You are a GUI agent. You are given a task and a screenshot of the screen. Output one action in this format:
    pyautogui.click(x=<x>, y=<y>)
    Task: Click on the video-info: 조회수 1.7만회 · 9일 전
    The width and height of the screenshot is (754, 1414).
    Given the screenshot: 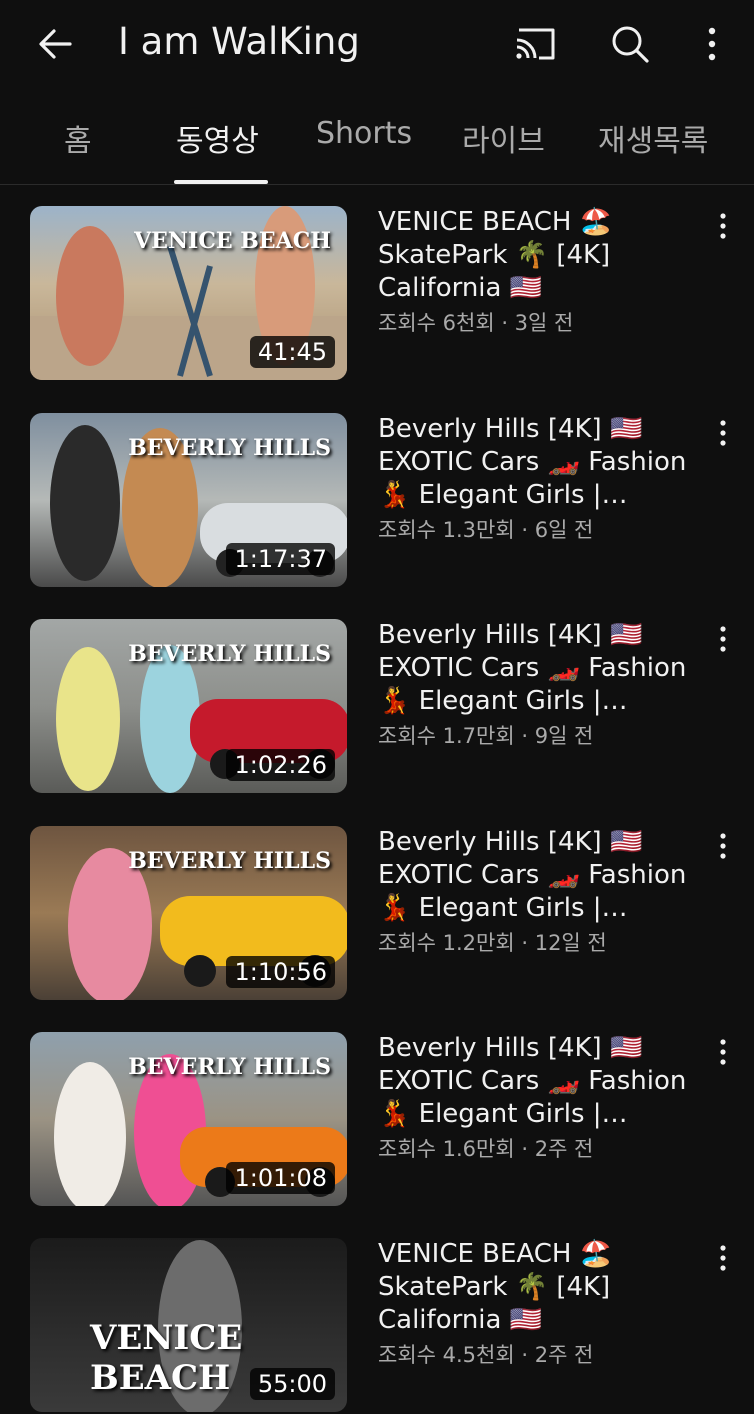 What is the action you would take?
    pyautogui.click(x=543, y=735)
    